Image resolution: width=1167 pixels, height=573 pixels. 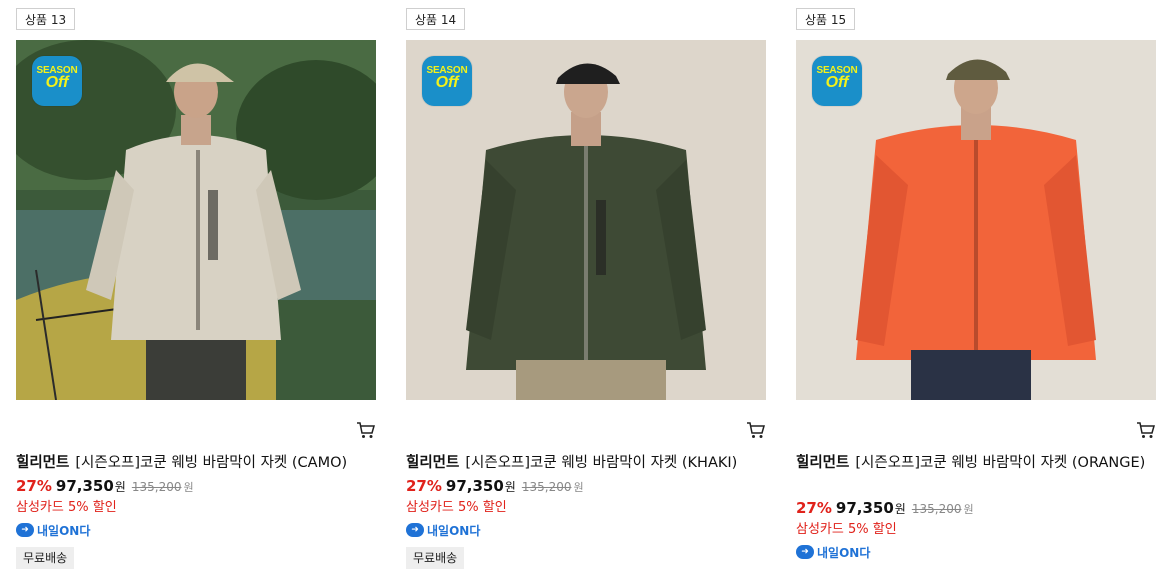 I want to click on product-title: 힐리먼트 [시즌오프]코쿤 웨빙 바람막이 자켓 (ORANGE), so click(x=976, y=463).